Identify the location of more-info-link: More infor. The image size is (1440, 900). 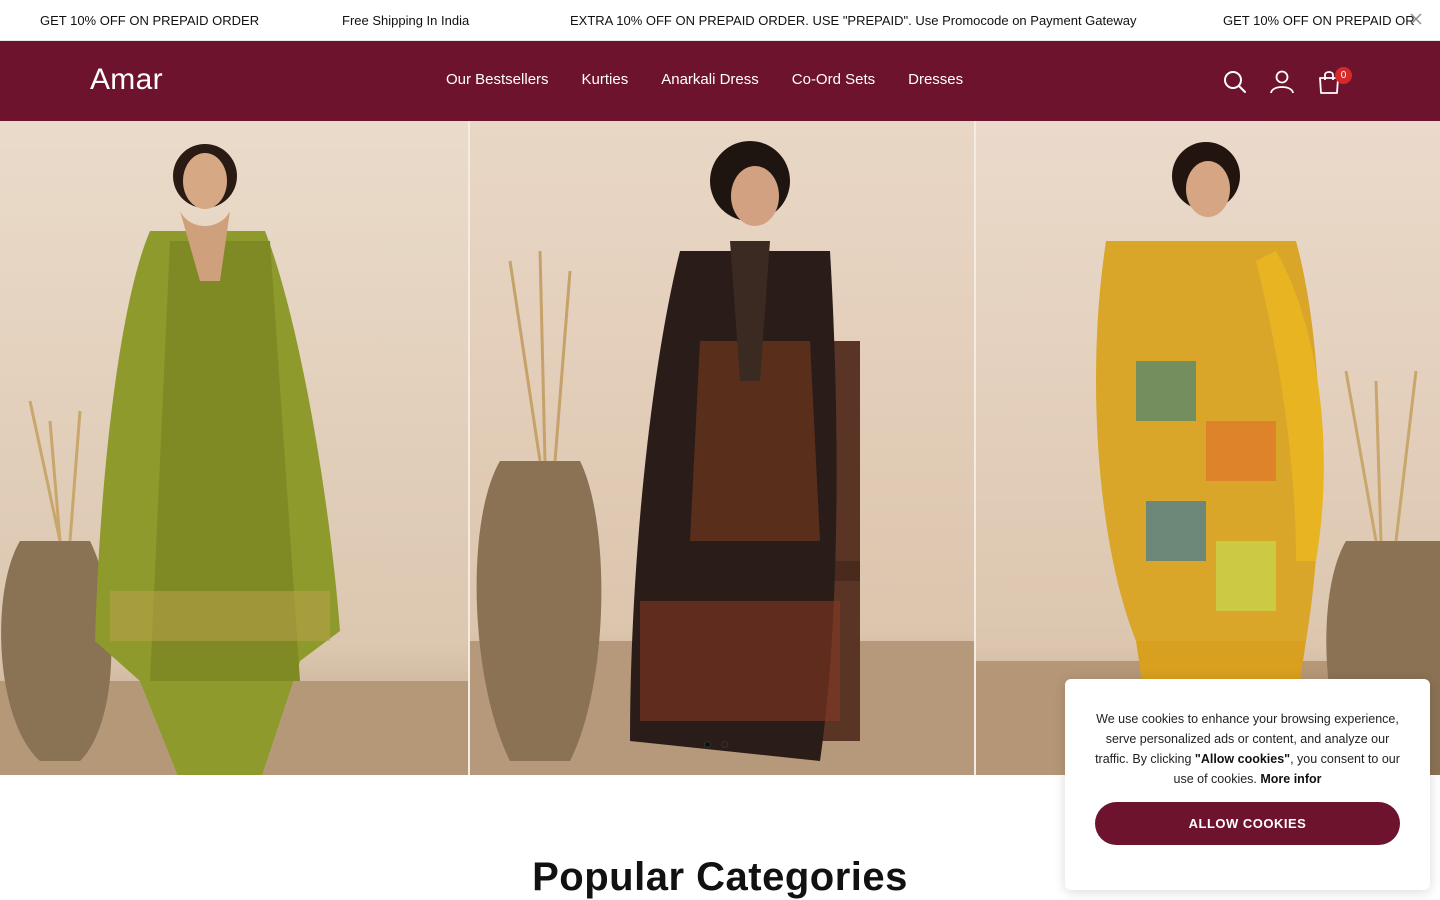
(1290, 779).